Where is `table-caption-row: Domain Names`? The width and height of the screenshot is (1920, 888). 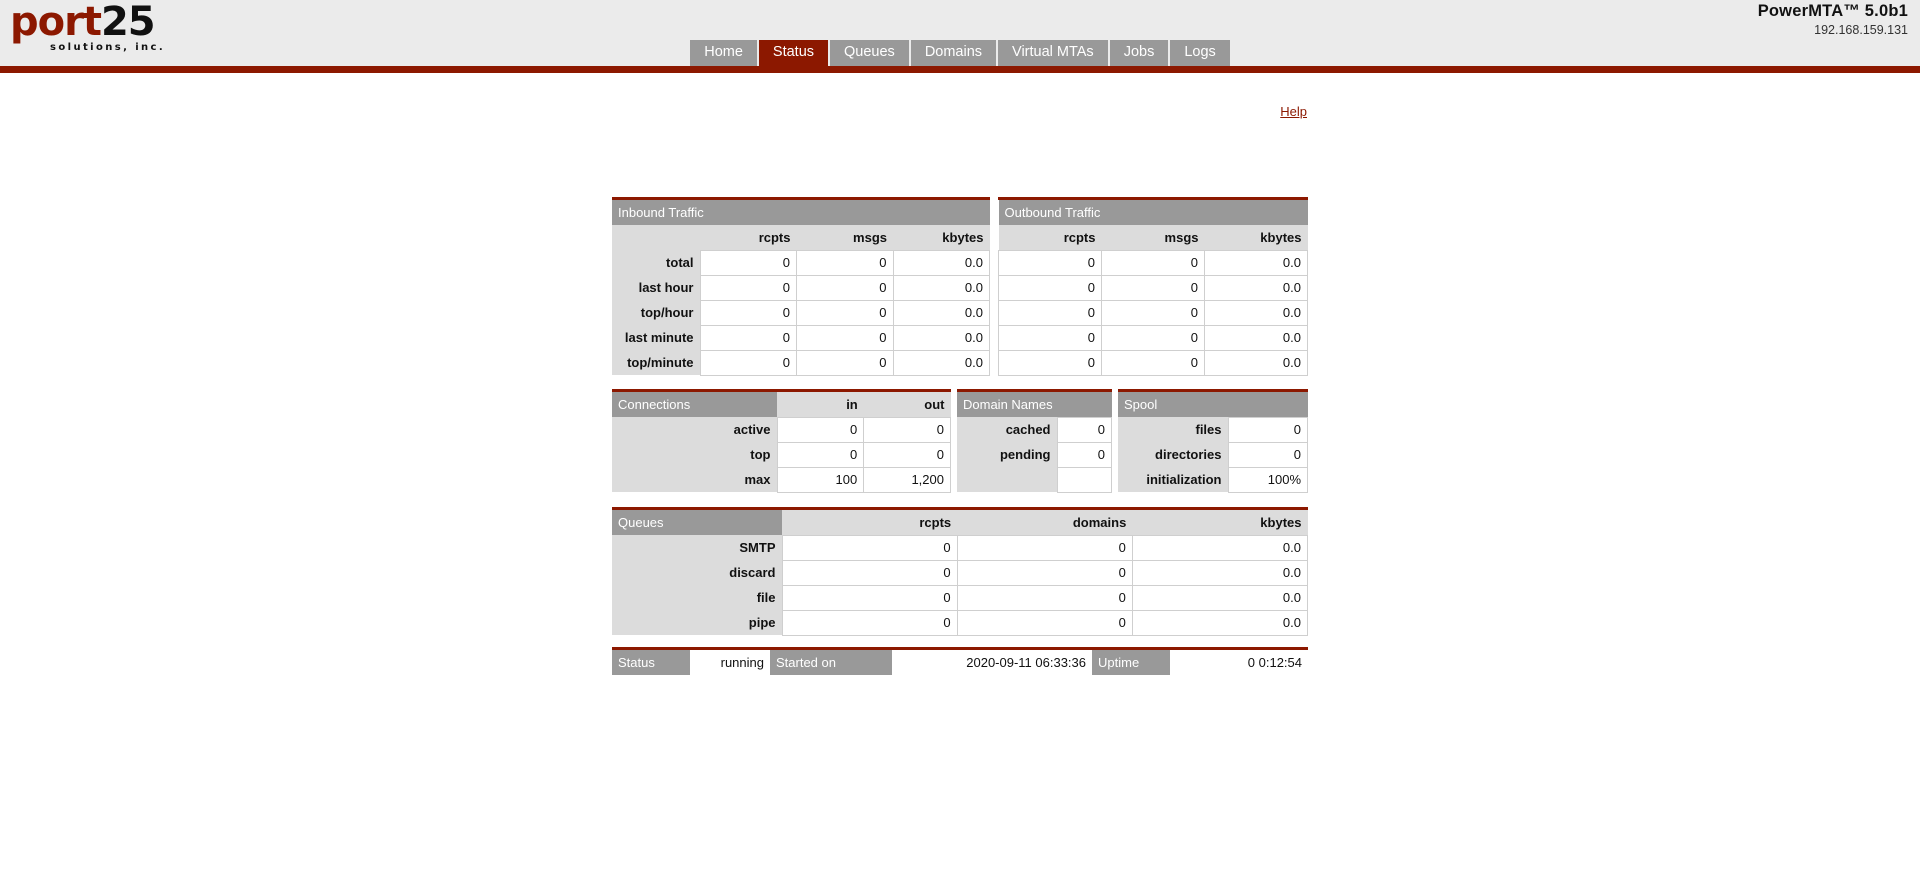 table-caption-row: Domain Names is located at coordinates (1034, 404).